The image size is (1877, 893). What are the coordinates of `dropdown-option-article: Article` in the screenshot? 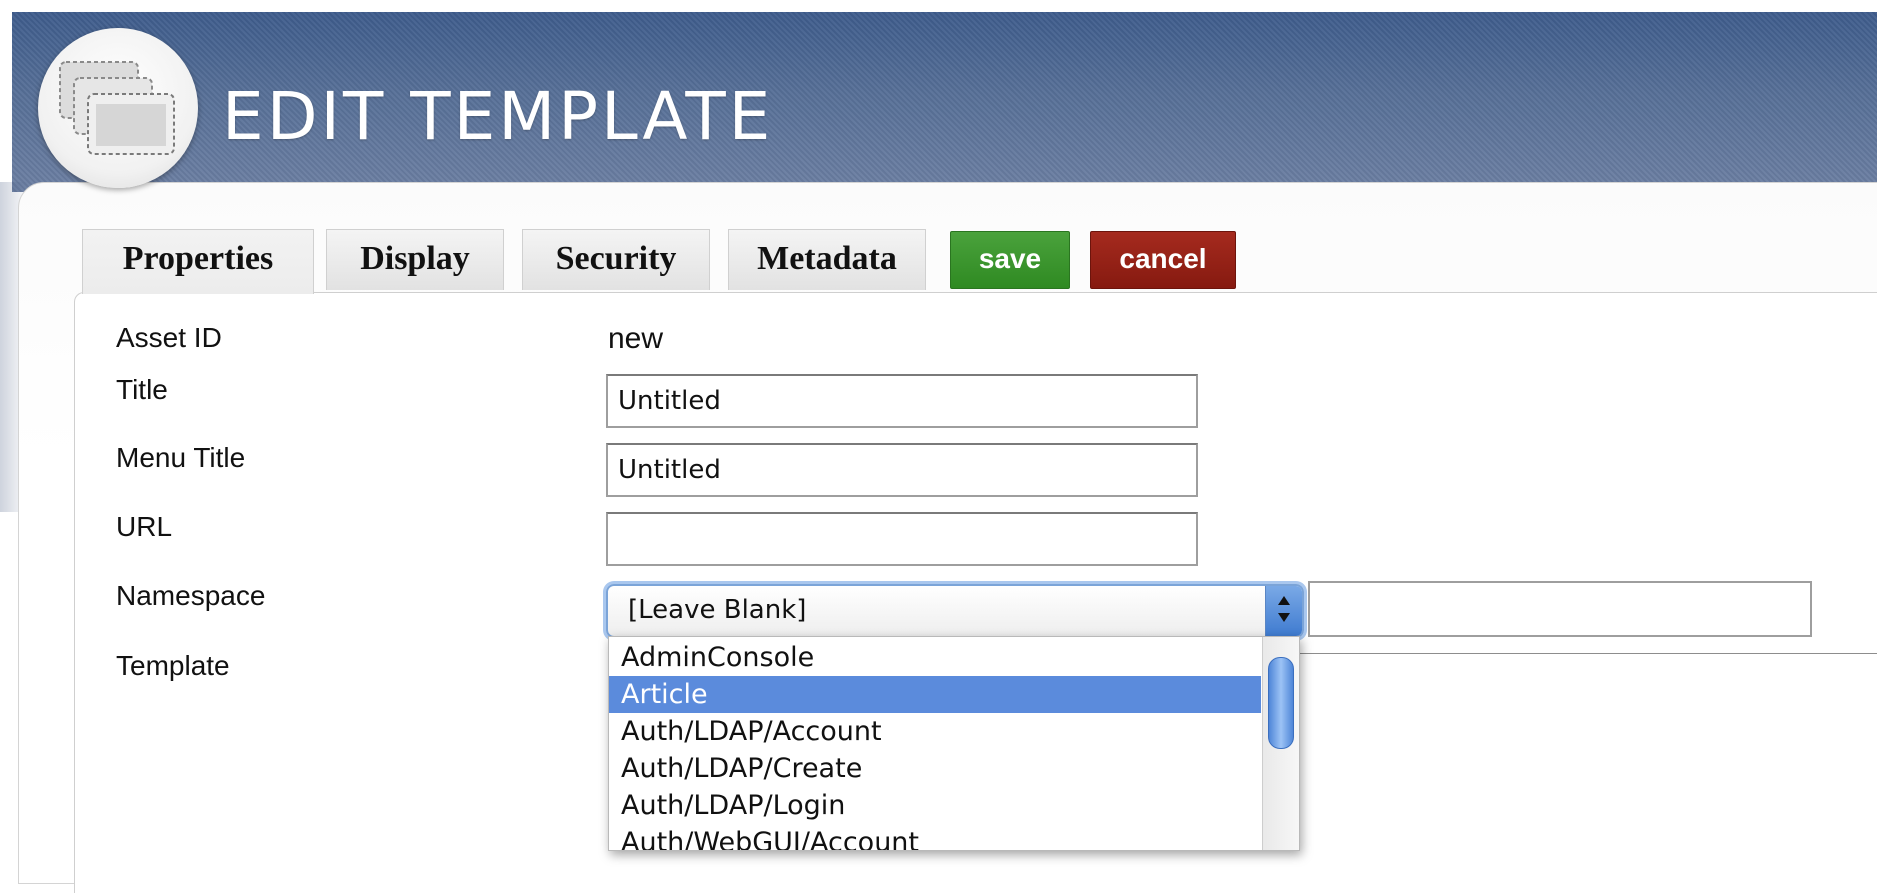 It's located at (935, 694).